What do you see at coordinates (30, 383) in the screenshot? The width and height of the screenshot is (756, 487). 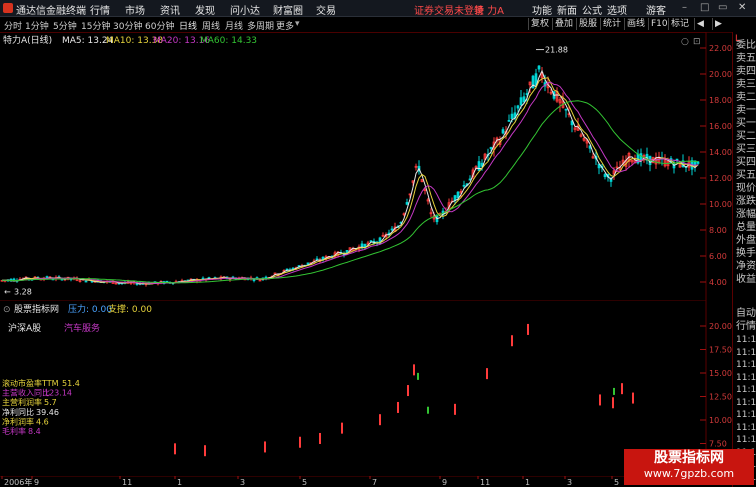 I see `stat-label: 滚动市盈率TTM` at bounding box center [30, 383].